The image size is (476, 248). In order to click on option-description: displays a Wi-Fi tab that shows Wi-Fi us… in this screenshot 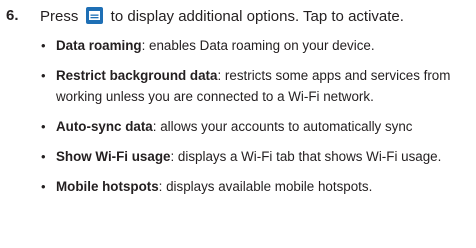, I will do `click(309, 156)`.